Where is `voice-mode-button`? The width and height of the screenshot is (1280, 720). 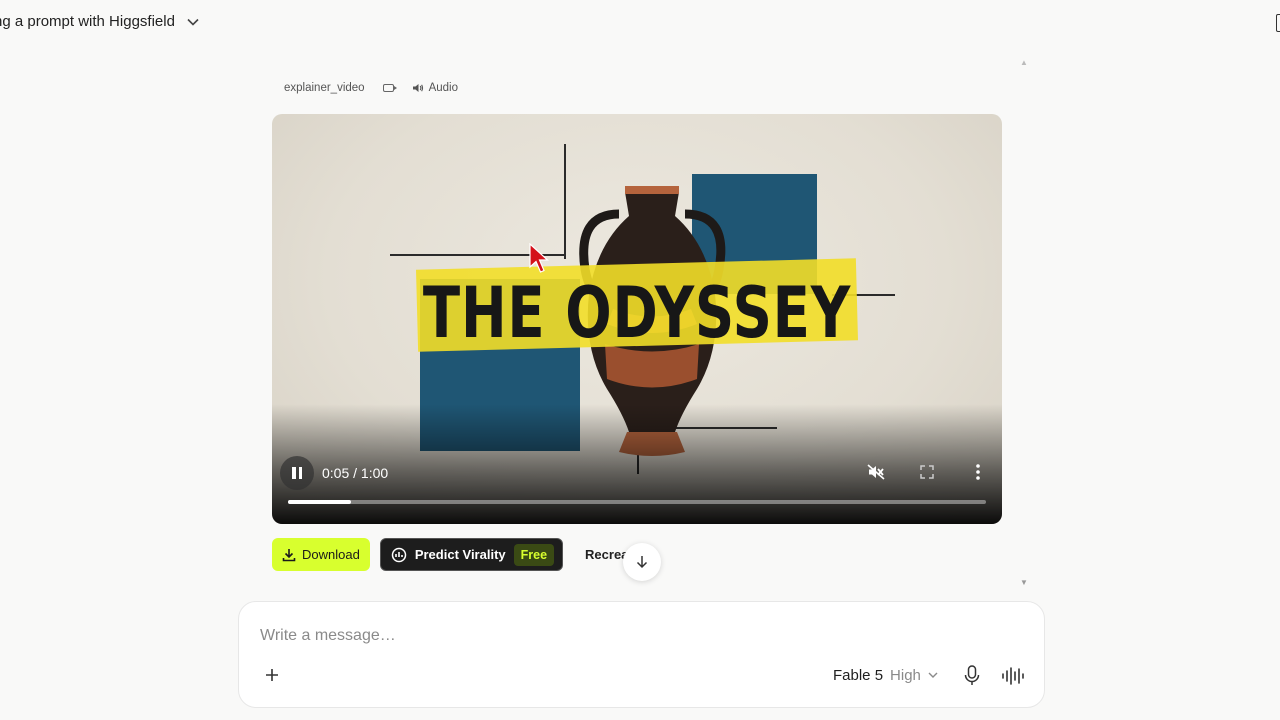 voice-mode-button is located at coordinates (1013, 676).